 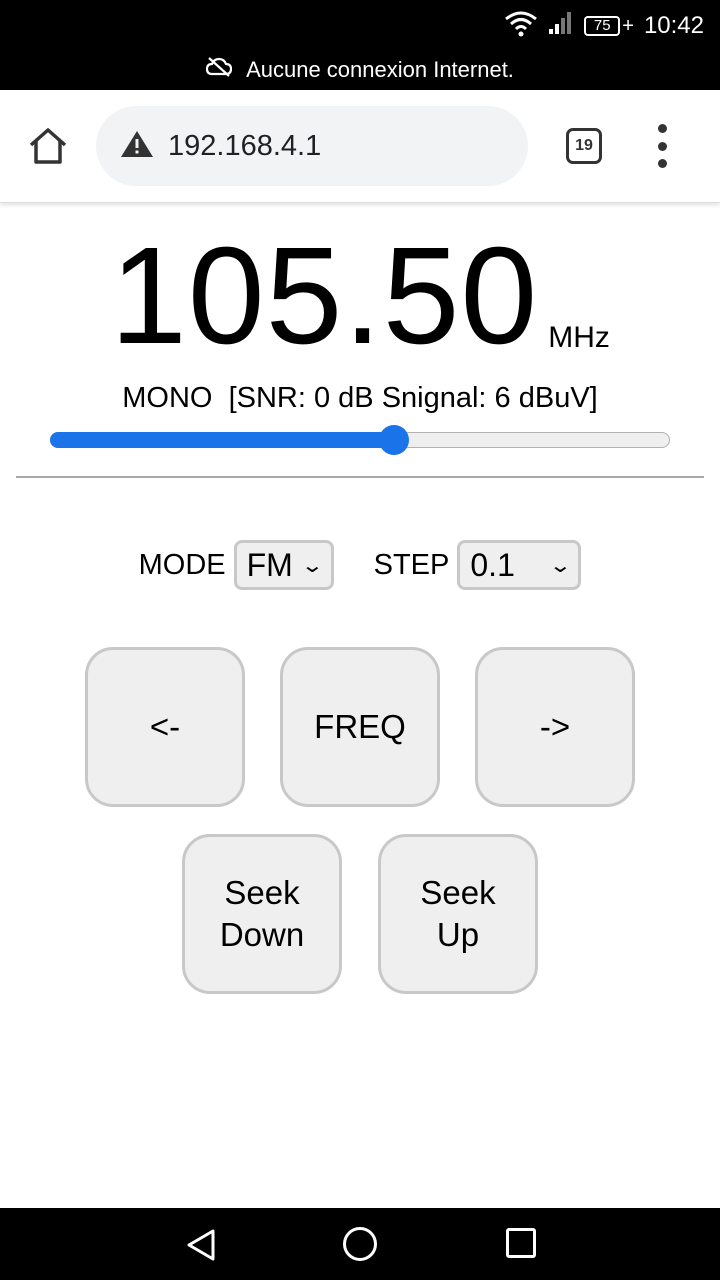 I want to click on tune-up-button: ->, so click(x=555, y=727).